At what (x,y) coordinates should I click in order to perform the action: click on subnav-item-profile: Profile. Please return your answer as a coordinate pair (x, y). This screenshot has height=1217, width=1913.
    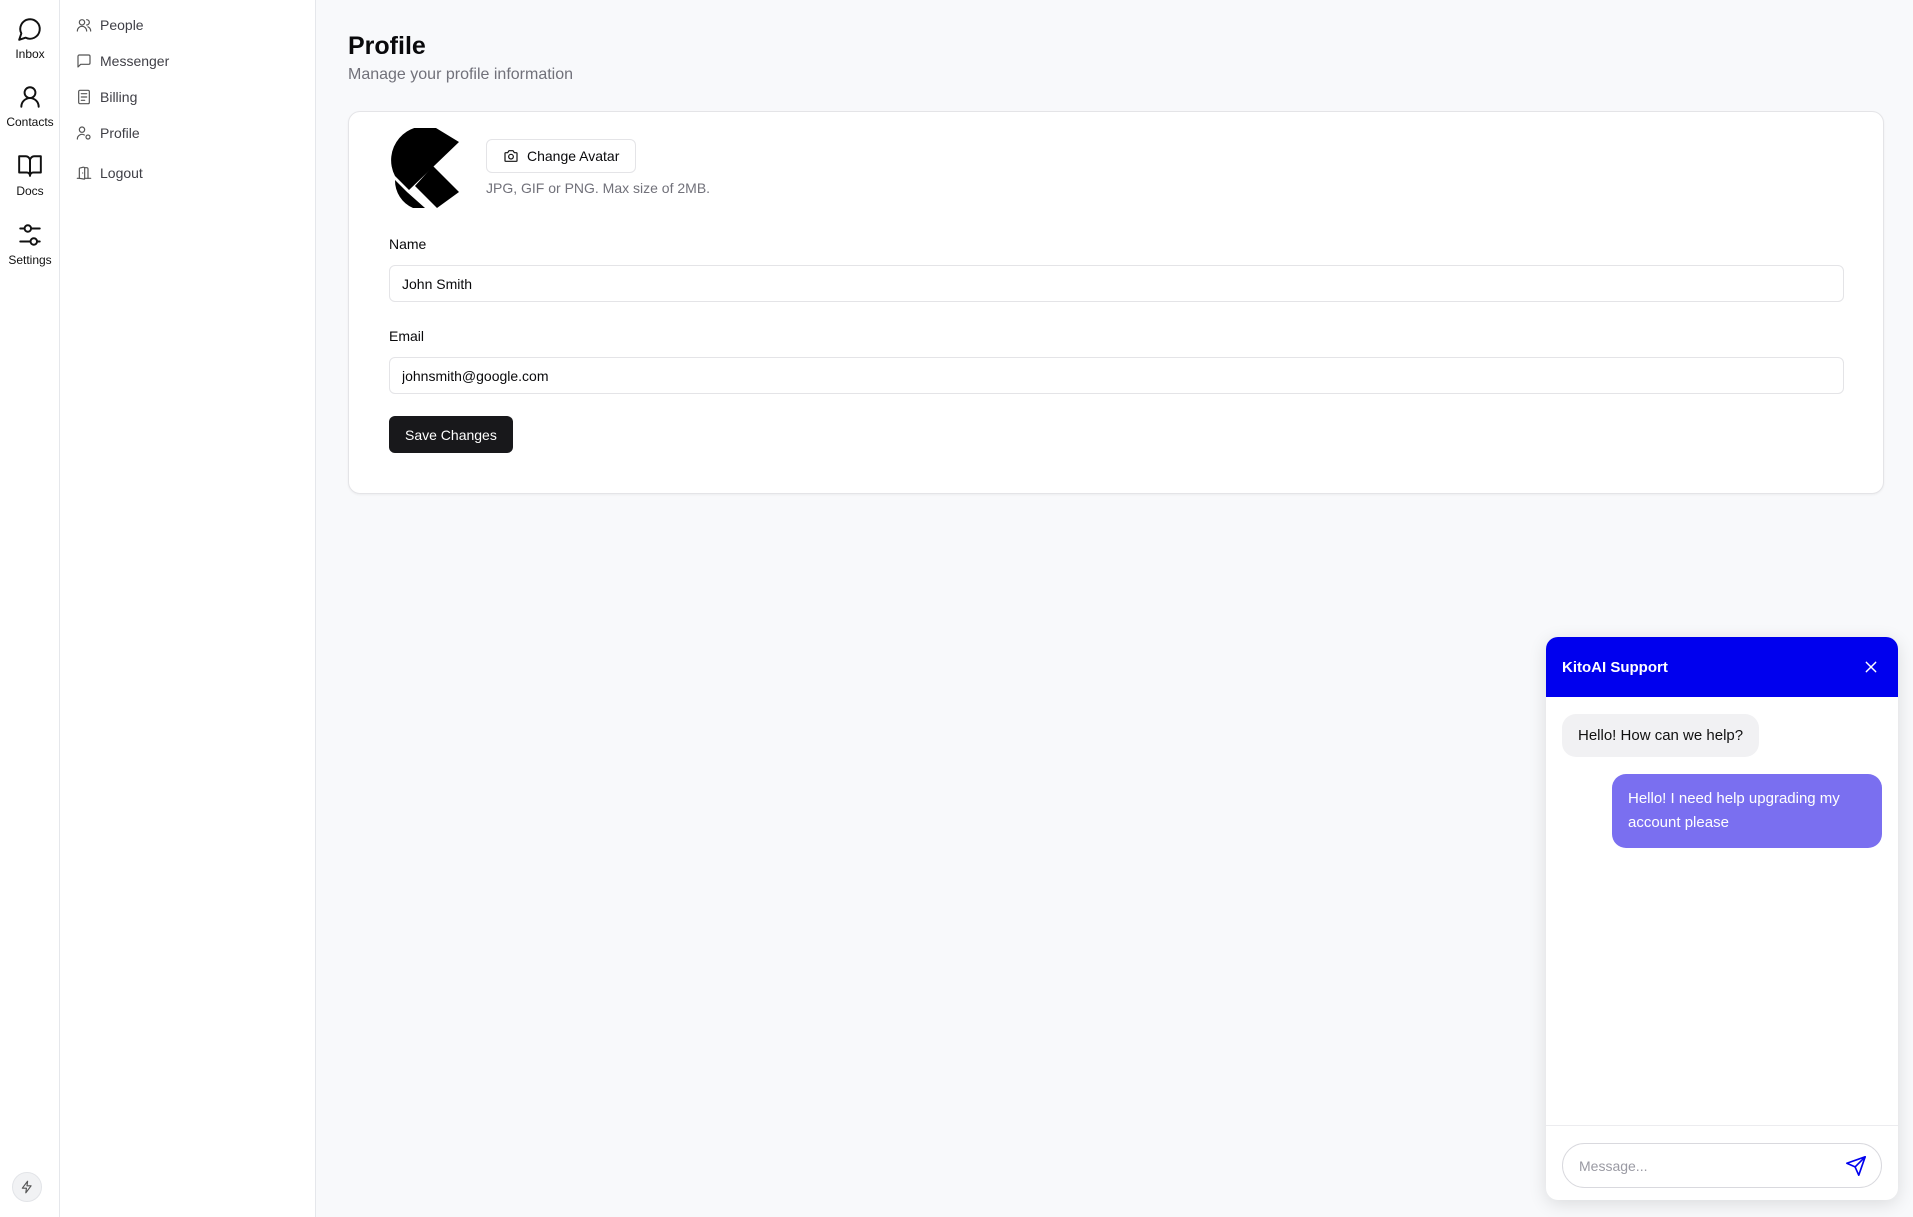
    Looking at the image, I should click on (108, 133).